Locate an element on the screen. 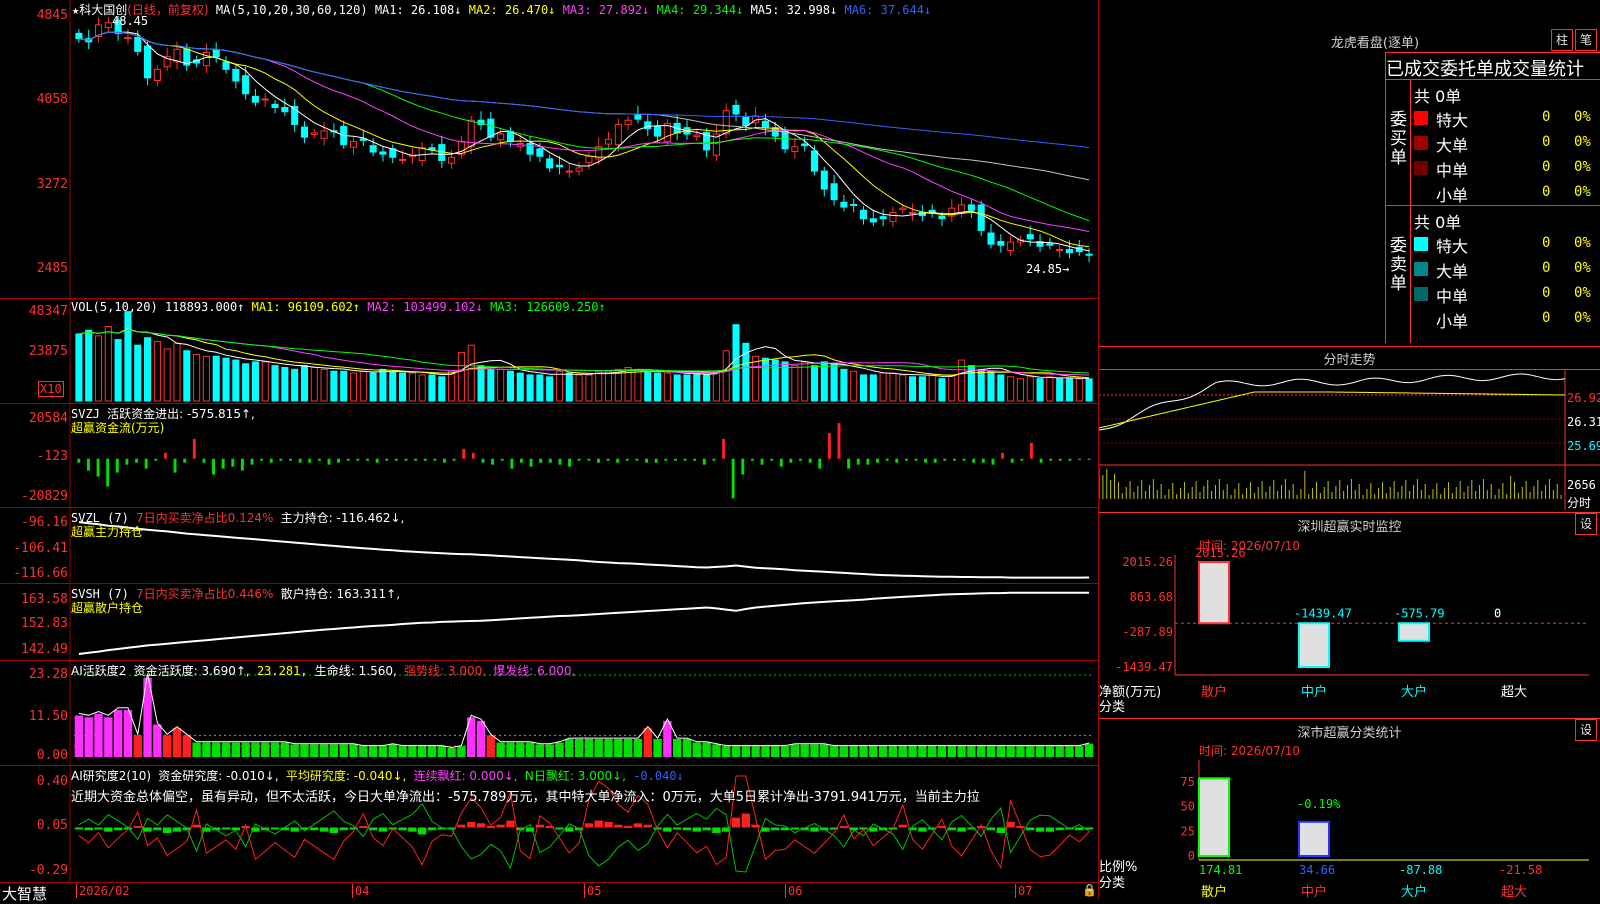 The width and height of the screenshot is (1600, 904). vol-ma1: MA1: 96109.602↑ is located at coordinates (306, 307).